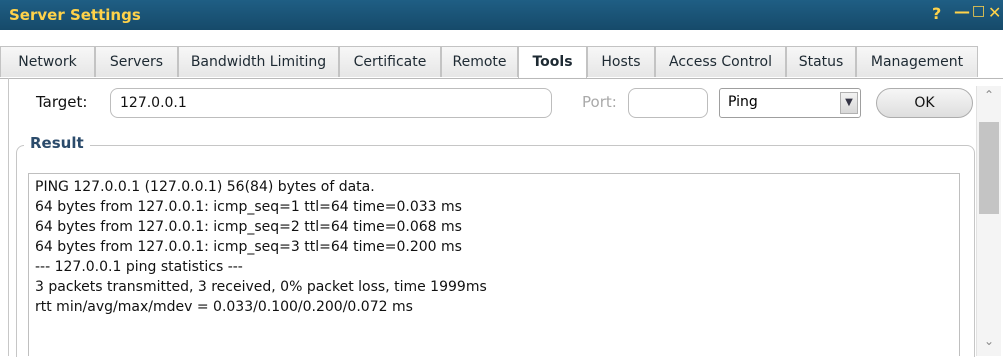  I want to click on window-title: Server Settings, so click(75, 15).